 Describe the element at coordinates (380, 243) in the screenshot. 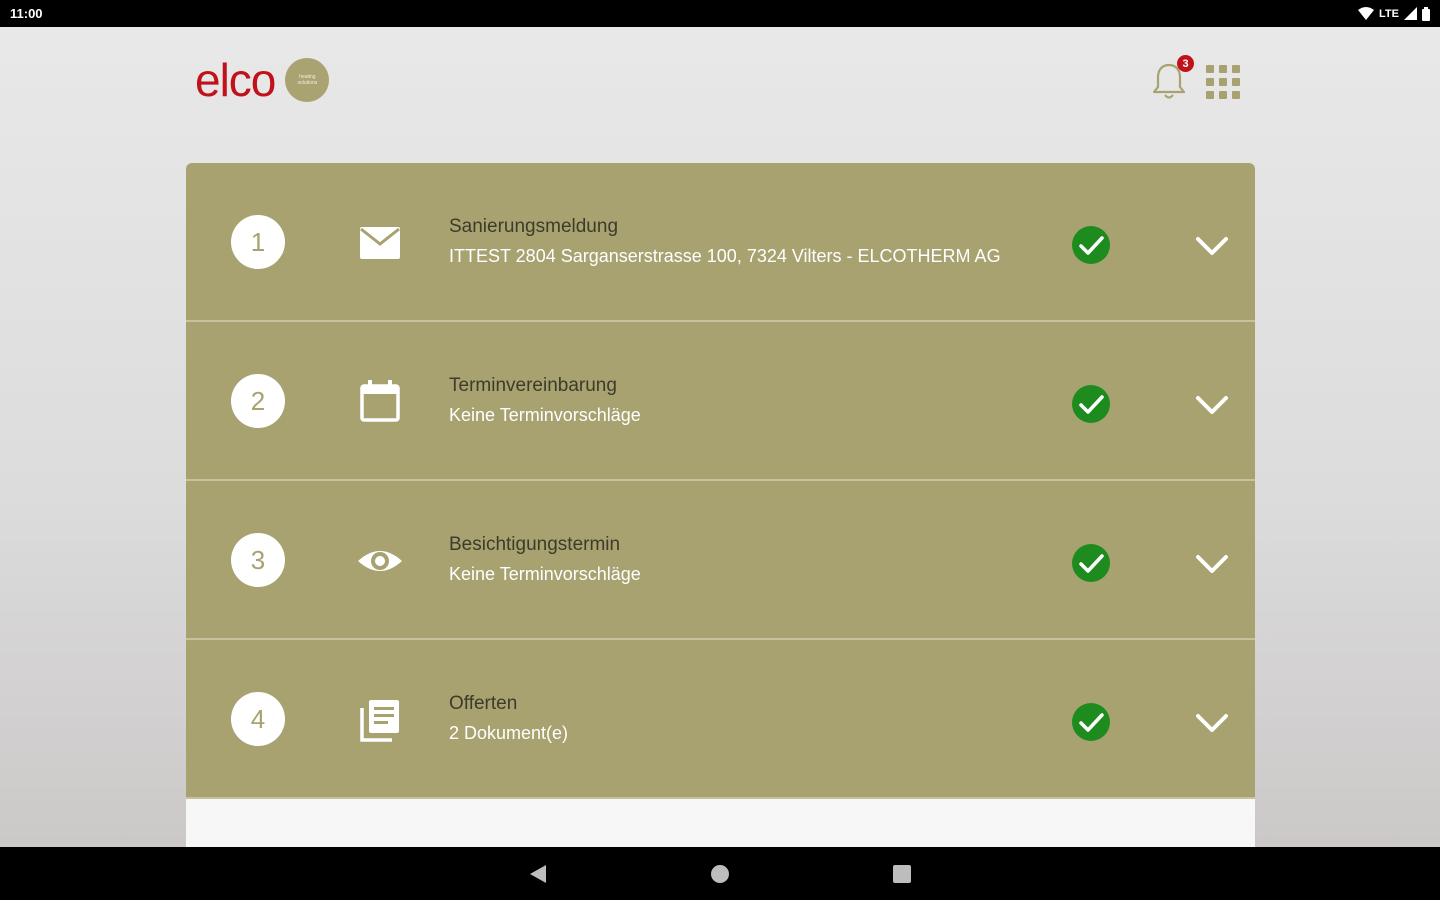

I see `mail-icon` at that location.